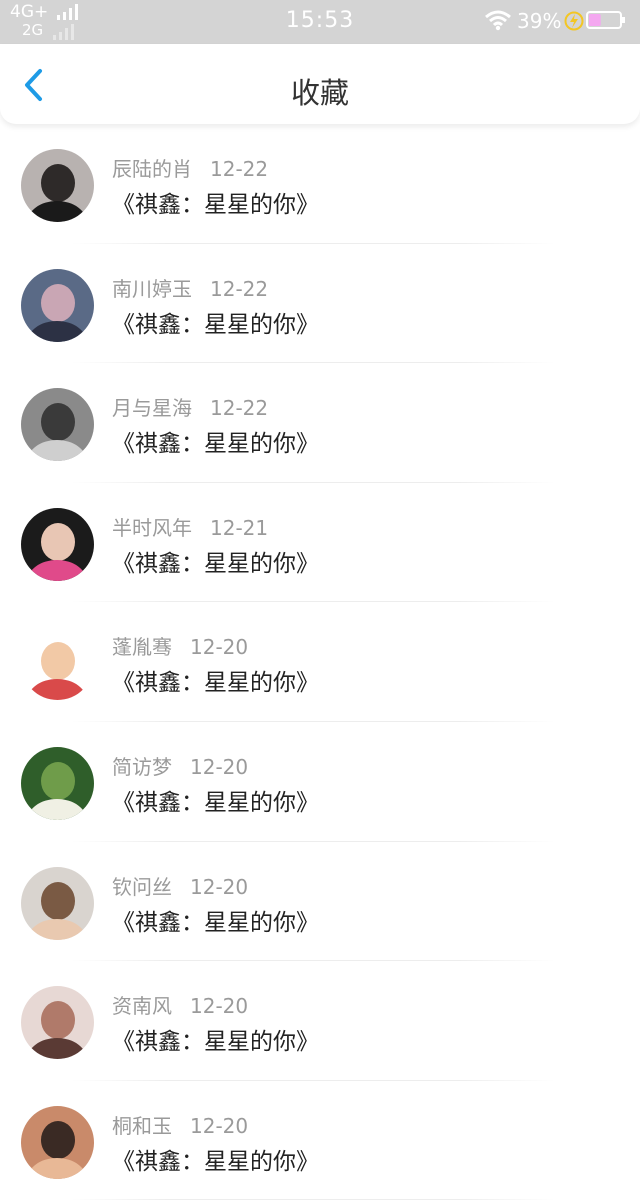 The height and width of the screenshot is (1200, 640). Describe the element at coordinates (142, 766) in the screenshot. I see `user-name: 简访梦` at that location.